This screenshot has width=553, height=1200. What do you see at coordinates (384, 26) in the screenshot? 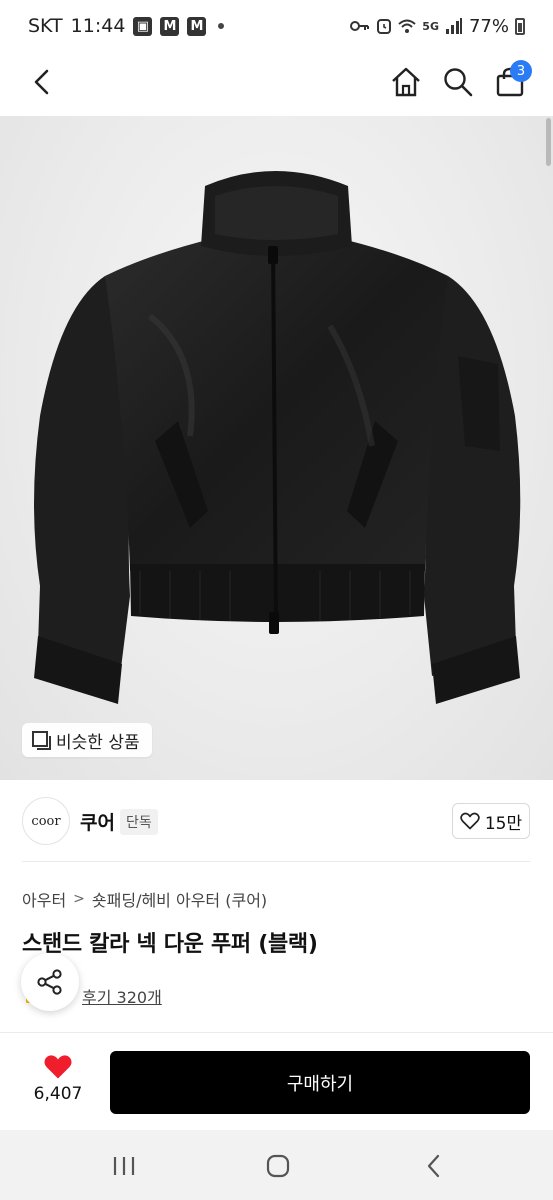
I see `alarm-icon` at bounding box center [384, 26].